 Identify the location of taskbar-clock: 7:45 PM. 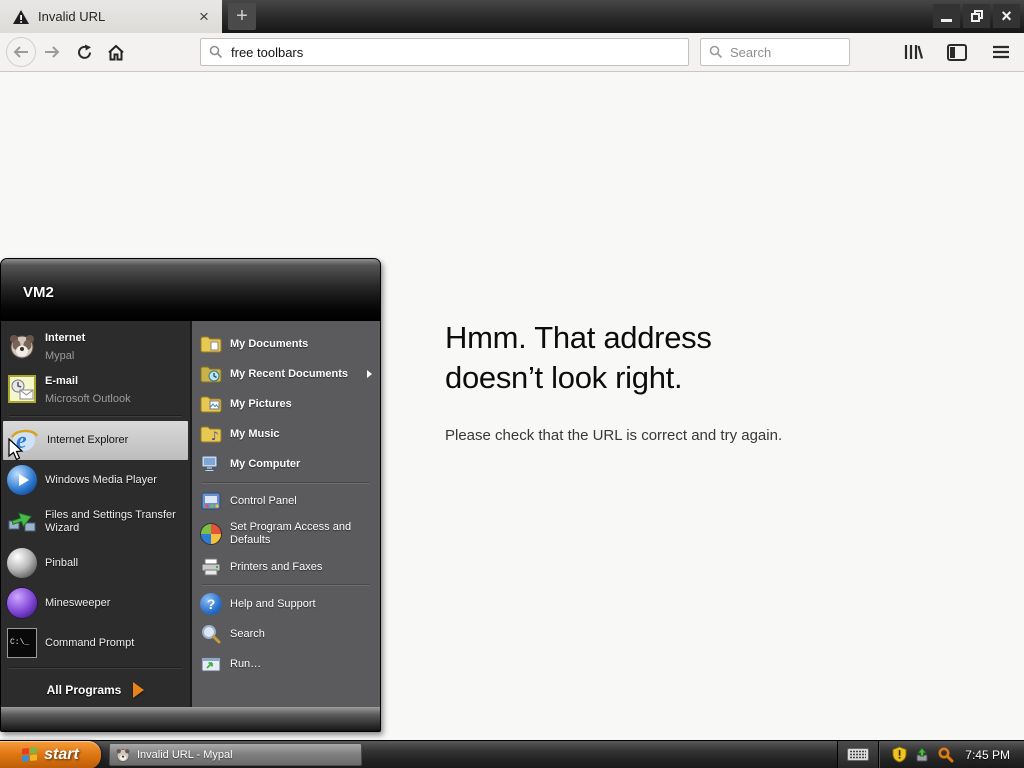
(987, 754).